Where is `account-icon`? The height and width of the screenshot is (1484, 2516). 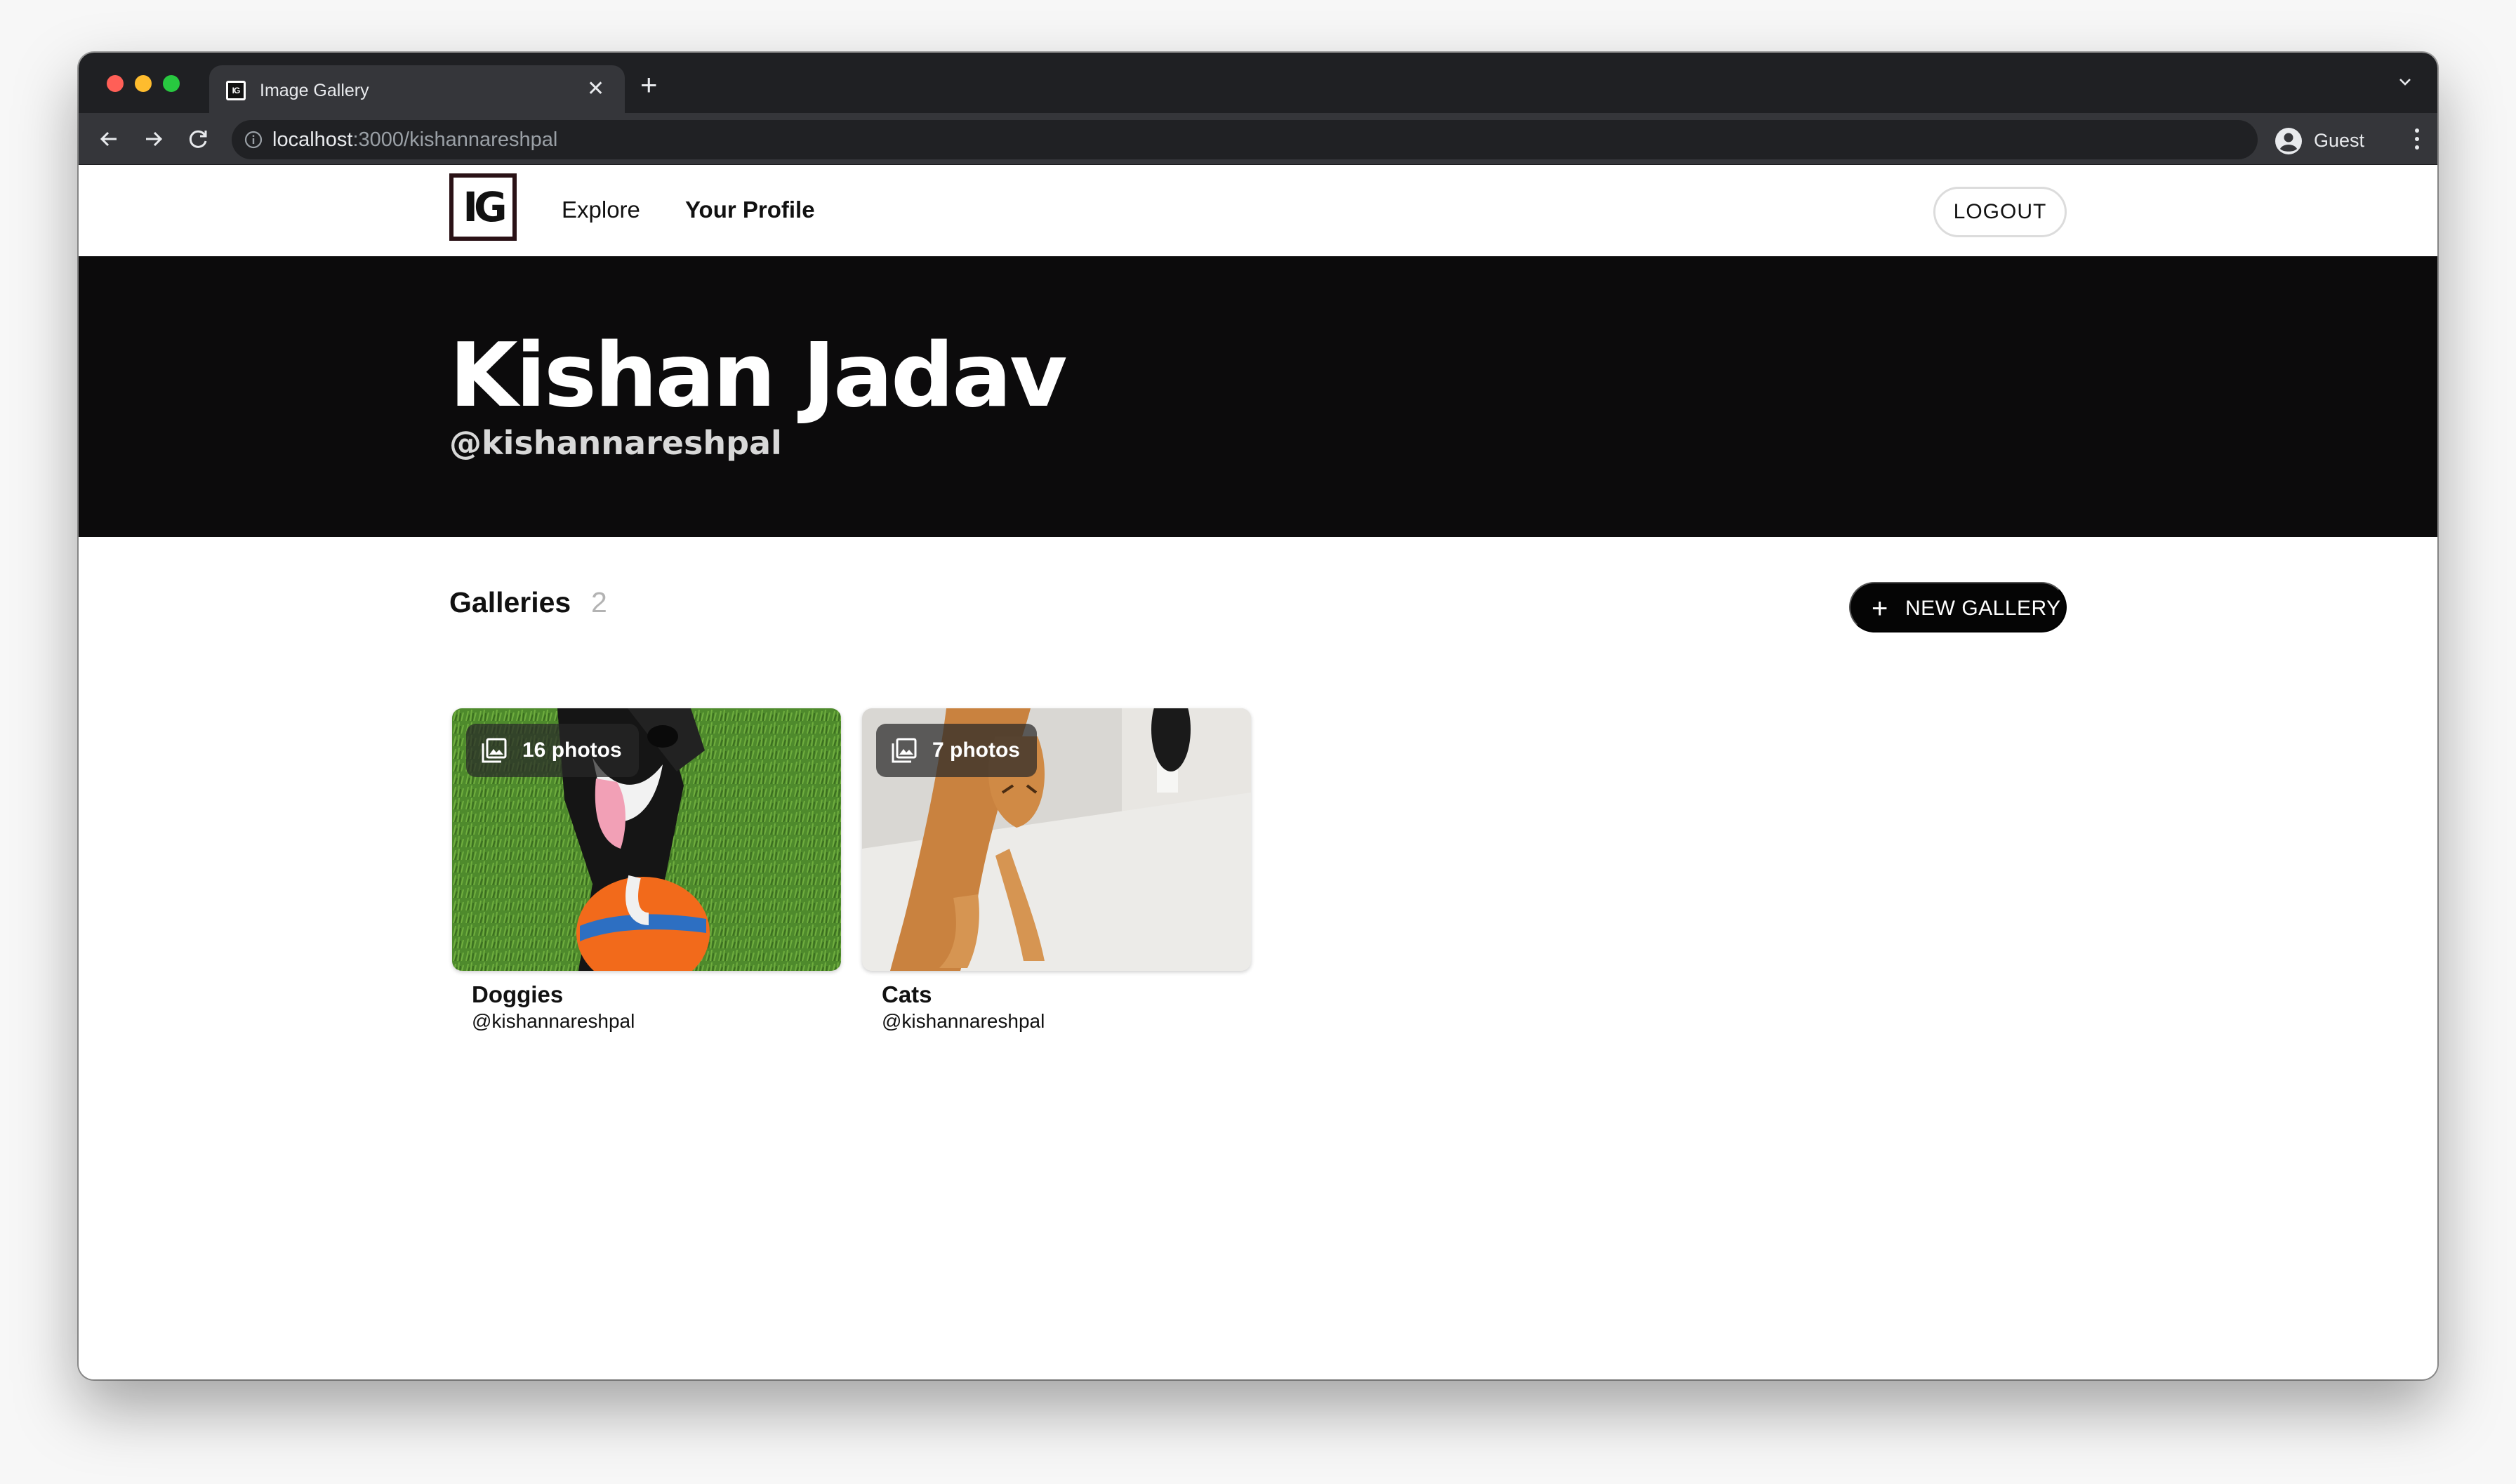 account-icon is located at coordinates (2288, 141).